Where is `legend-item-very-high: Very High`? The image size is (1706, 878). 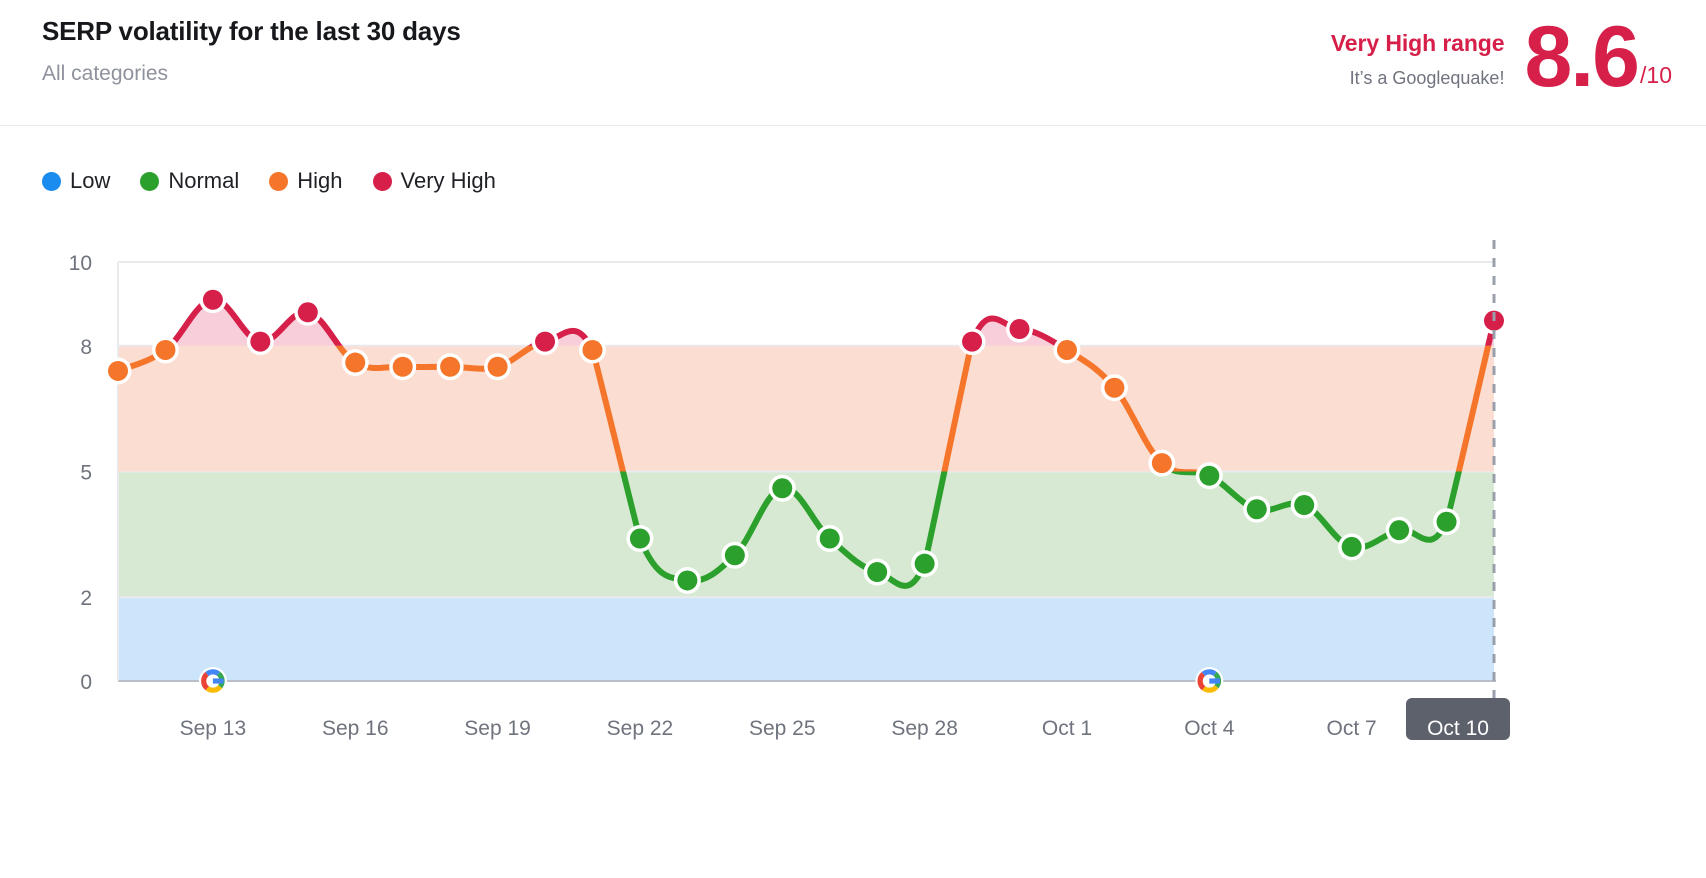 legend-item-very-high: Very High is located at coordinates (434, 181).